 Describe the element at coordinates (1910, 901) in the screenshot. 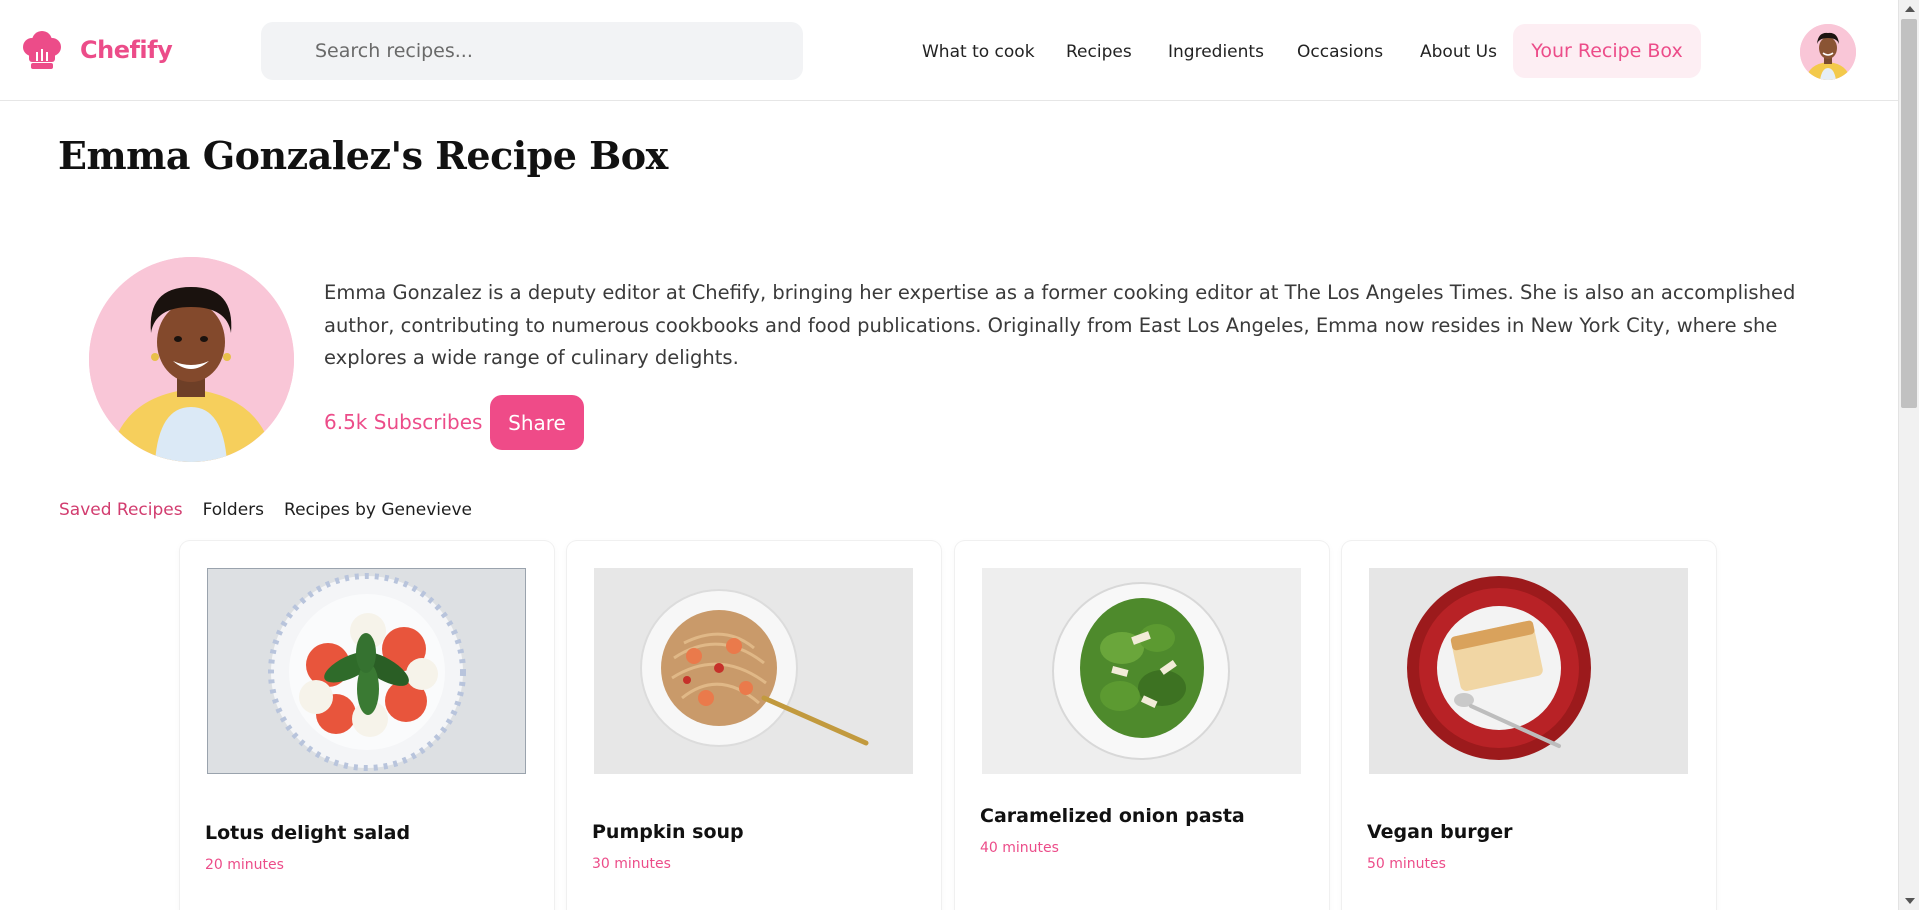

I see `scroll-down-arrow-icon` at that location.